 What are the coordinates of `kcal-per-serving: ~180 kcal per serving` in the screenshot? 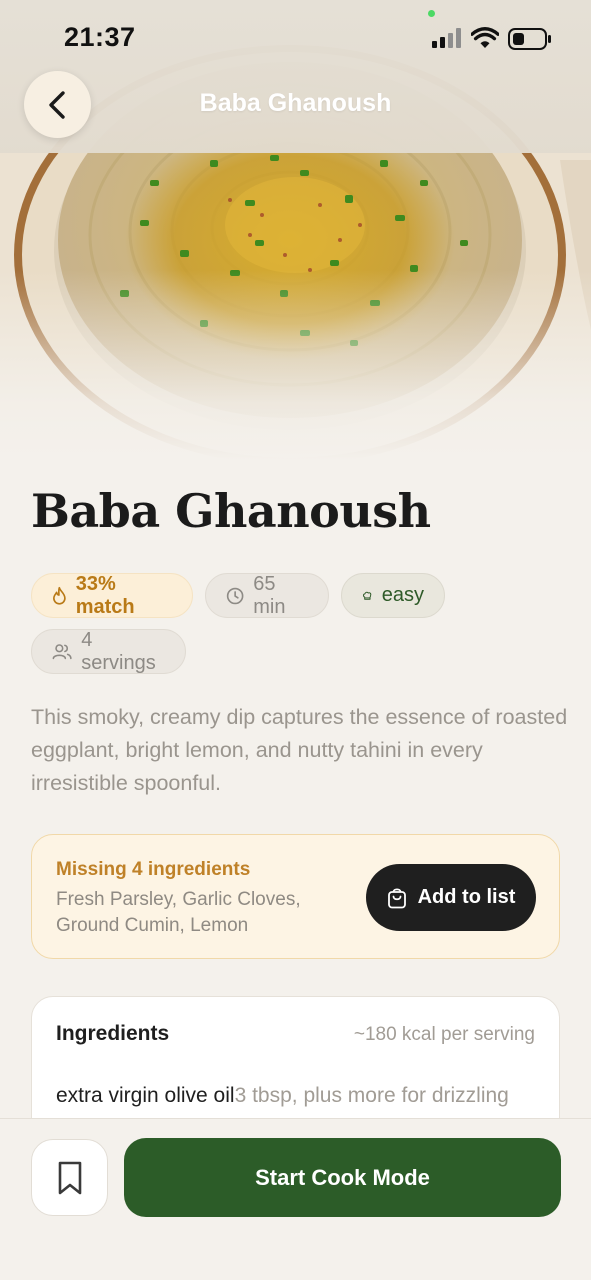 It's located at (444, 1034).